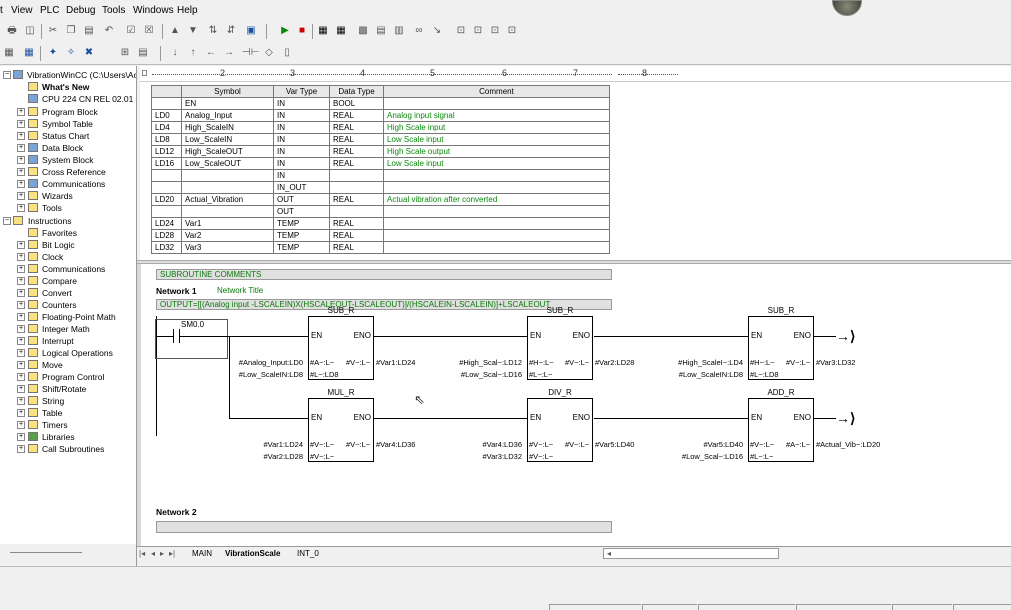  I want to click on var-data-type, so click(356, 175).